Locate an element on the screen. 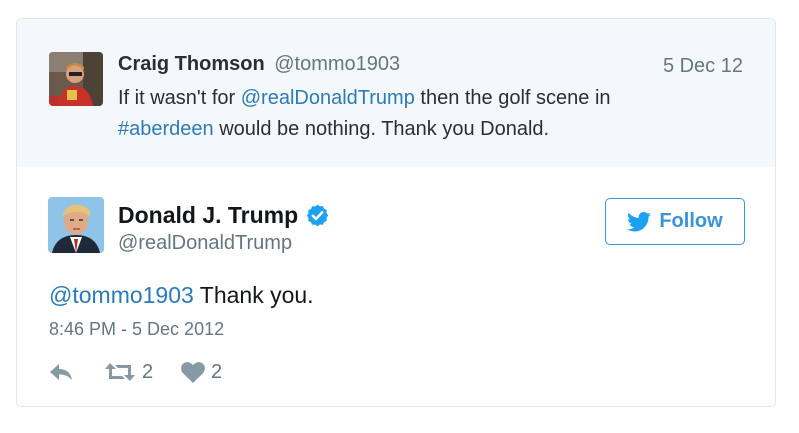  hashtag-link: #aberdeen is located at coordinates (166, 129).